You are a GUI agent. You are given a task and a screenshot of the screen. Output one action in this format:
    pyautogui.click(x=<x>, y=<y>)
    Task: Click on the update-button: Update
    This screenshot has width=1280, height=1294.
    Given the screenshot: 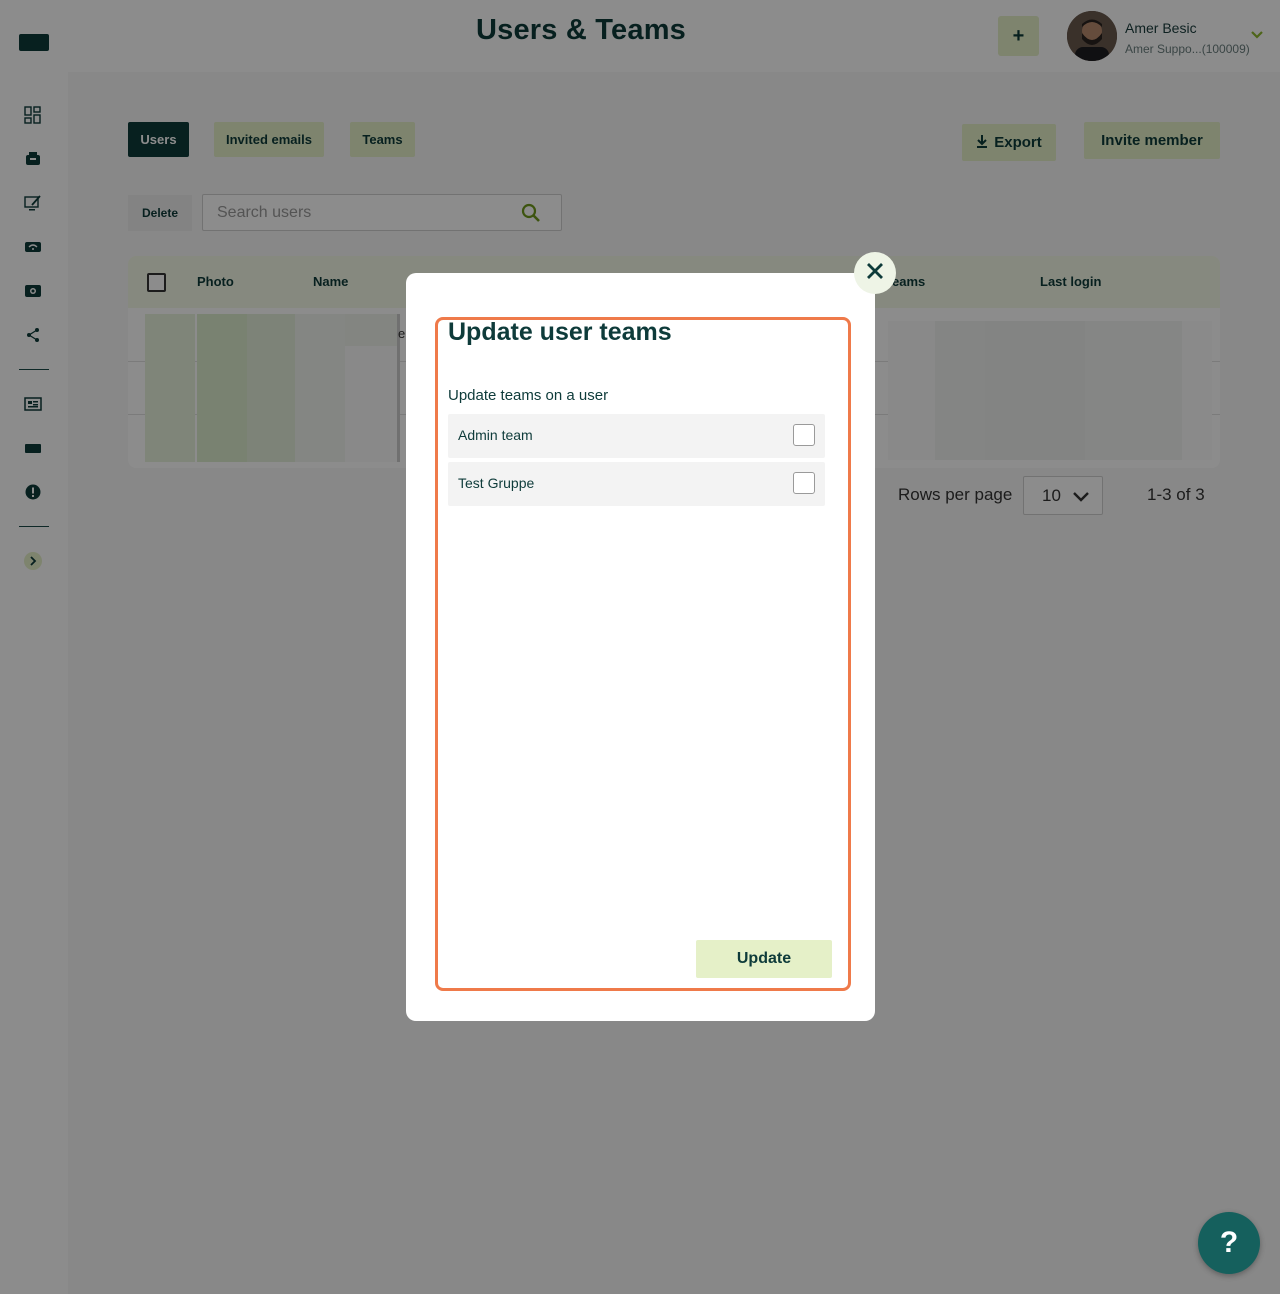 What is the action you would take?
    pyautogui.click(x=764, y=959)
    